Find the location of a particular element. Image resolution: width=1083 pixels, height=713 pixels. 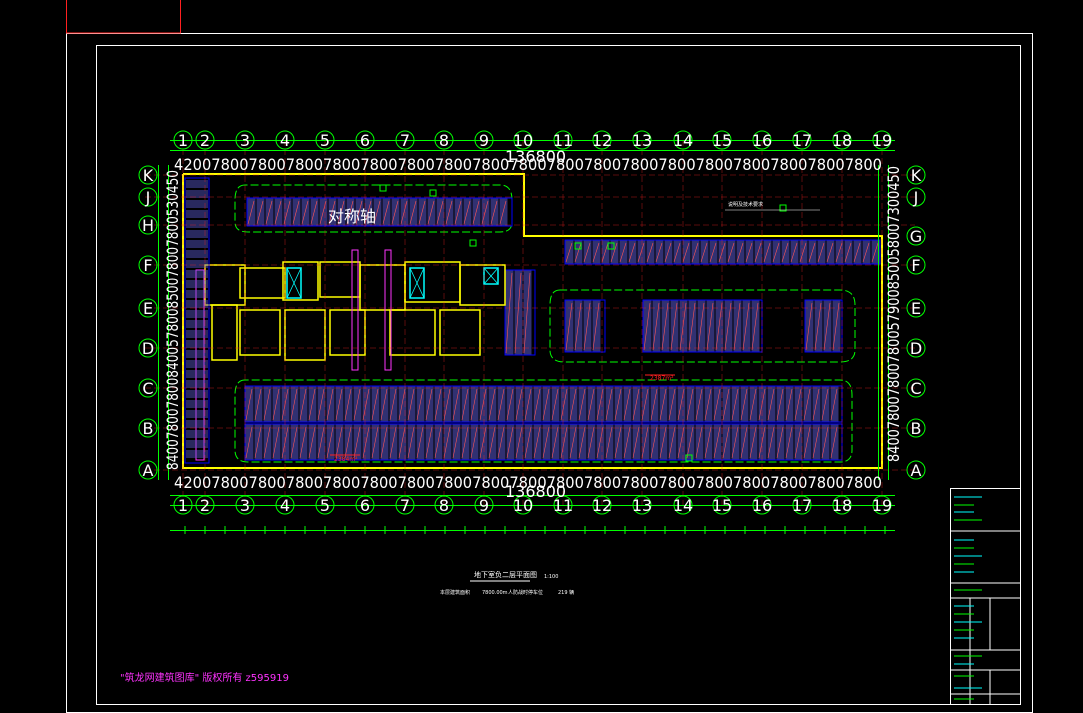

bottom-total-dimension: 136800 is located at coordinates (535, 491).